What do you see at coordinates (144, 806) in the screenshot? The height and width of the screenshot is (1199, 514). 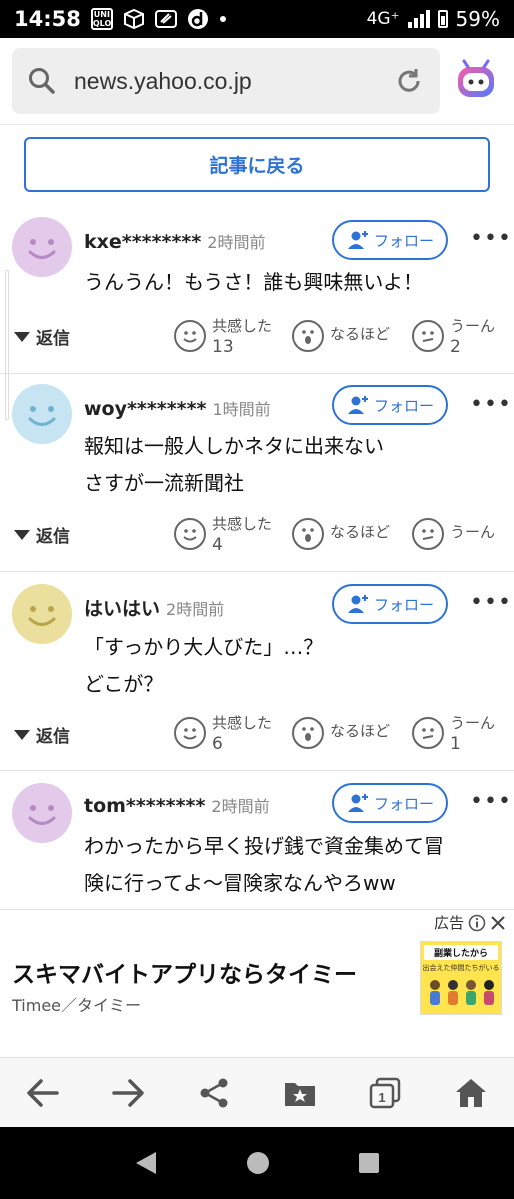 I see `comment-username: tom********` at bounding box center [144, 806].